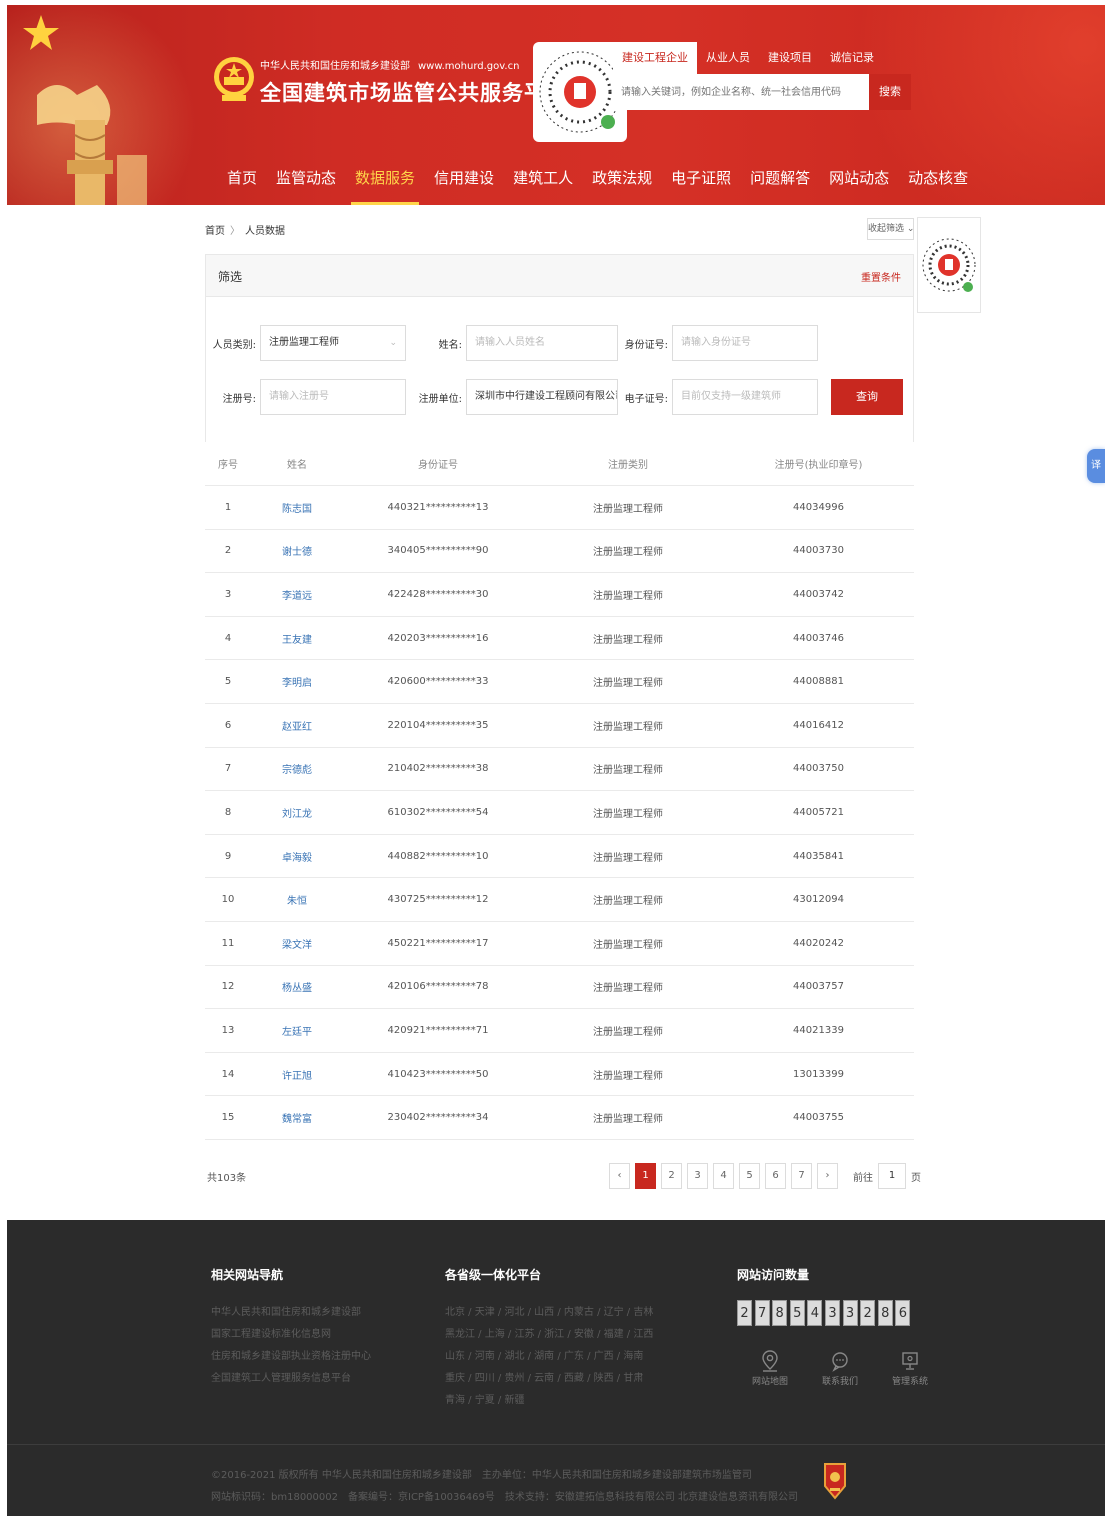  I want to click on footer-link: 中华人民共和国住房和城乡建设部, so click(291, 1313).